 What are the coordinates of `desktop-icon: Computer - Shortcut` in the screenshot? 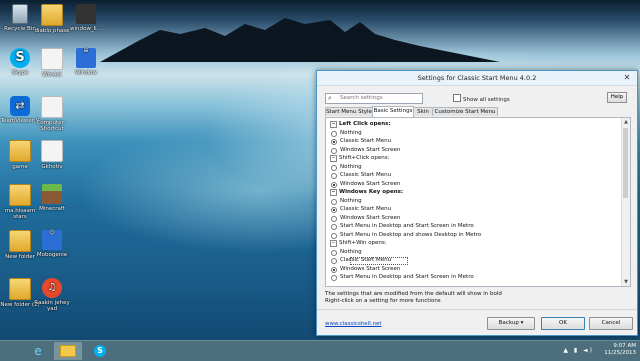 It's located at (52, 114).